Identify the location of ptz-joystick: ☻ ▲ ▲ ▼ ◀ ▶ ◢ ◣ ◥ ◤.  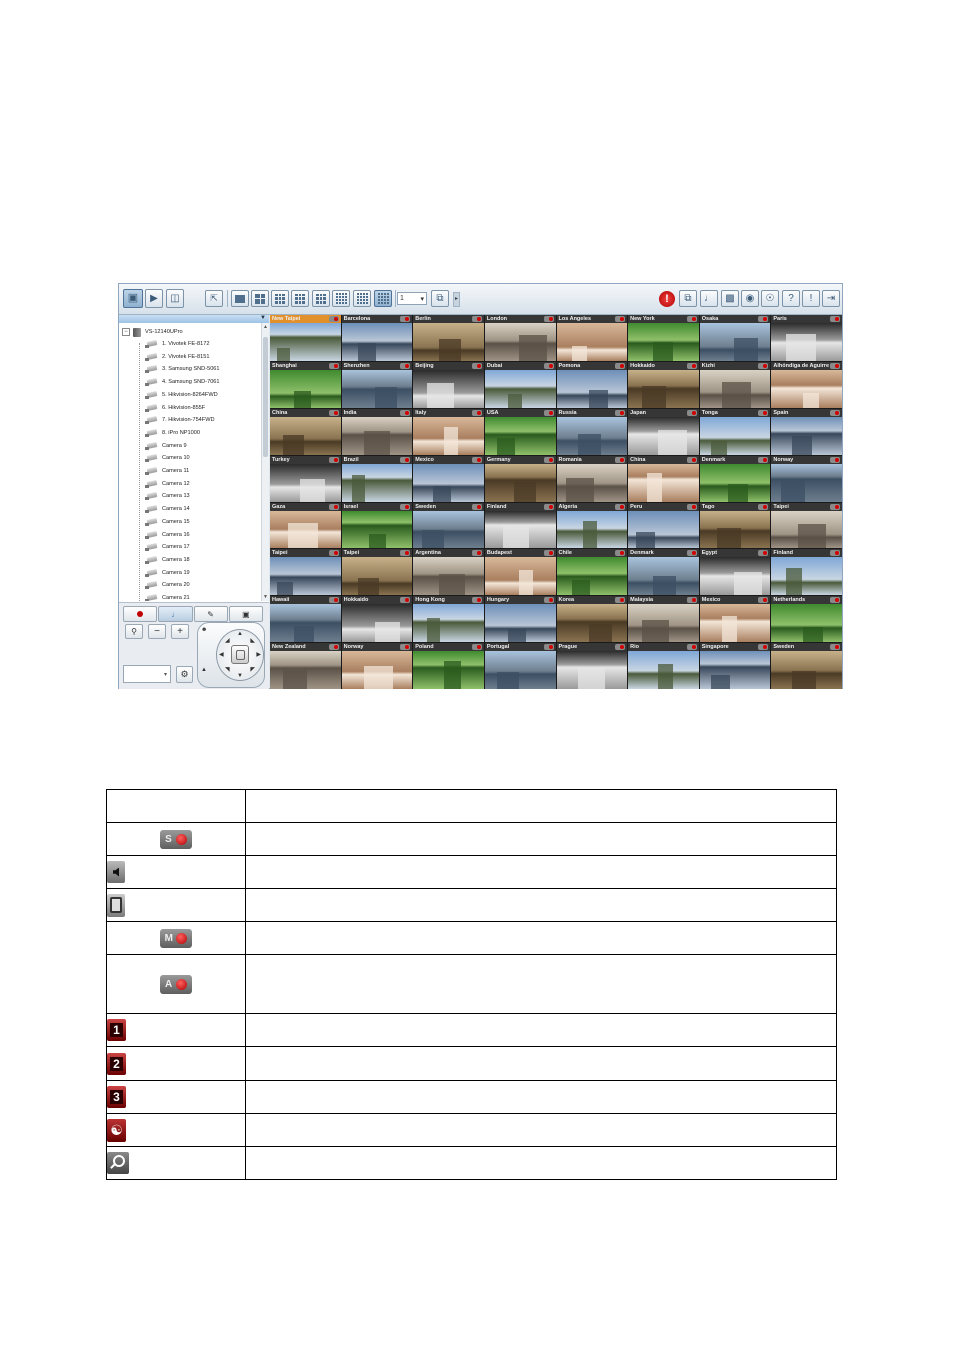
(231, 655).